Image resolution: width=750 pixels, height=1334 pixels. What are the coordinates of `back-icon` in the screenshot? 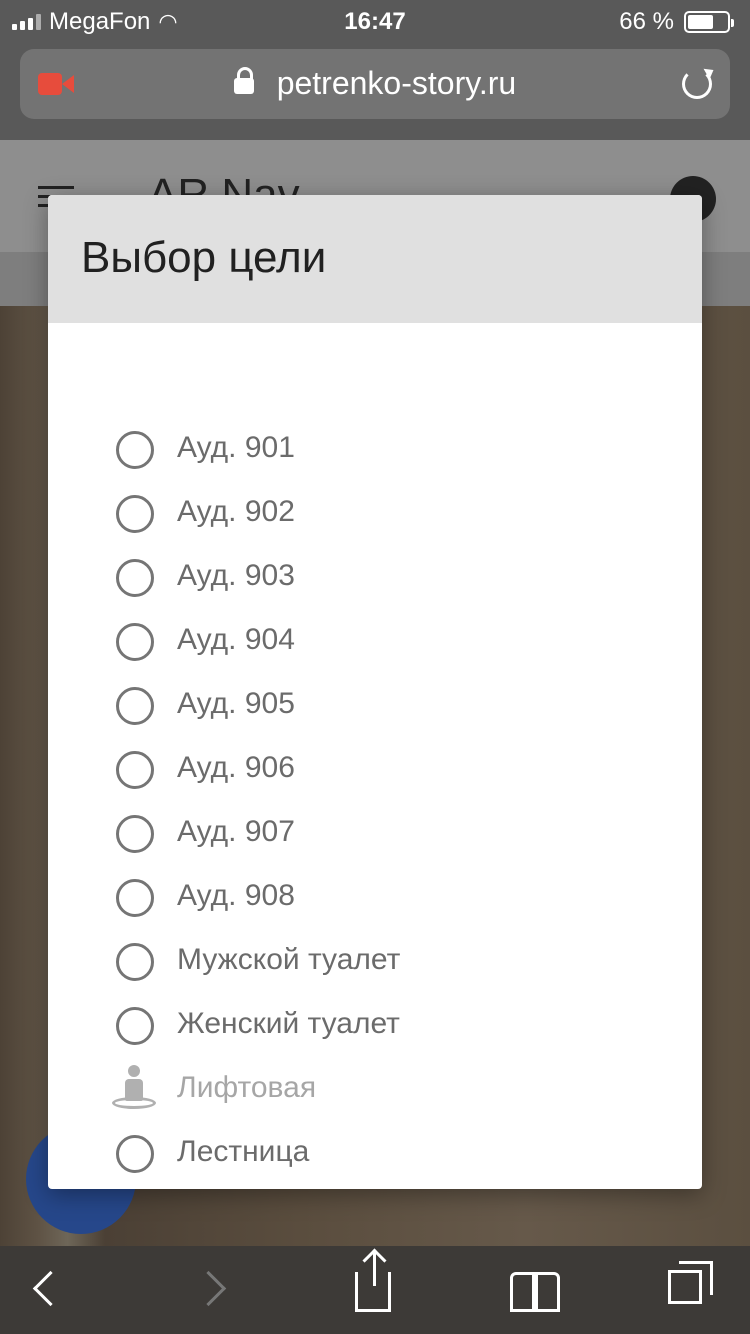 It's located at (50, 1288).